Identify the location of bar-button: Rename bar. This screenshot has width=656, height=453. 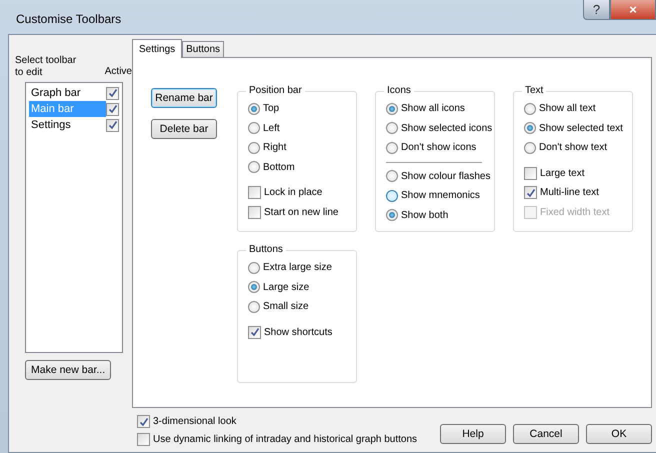
(184, 98).